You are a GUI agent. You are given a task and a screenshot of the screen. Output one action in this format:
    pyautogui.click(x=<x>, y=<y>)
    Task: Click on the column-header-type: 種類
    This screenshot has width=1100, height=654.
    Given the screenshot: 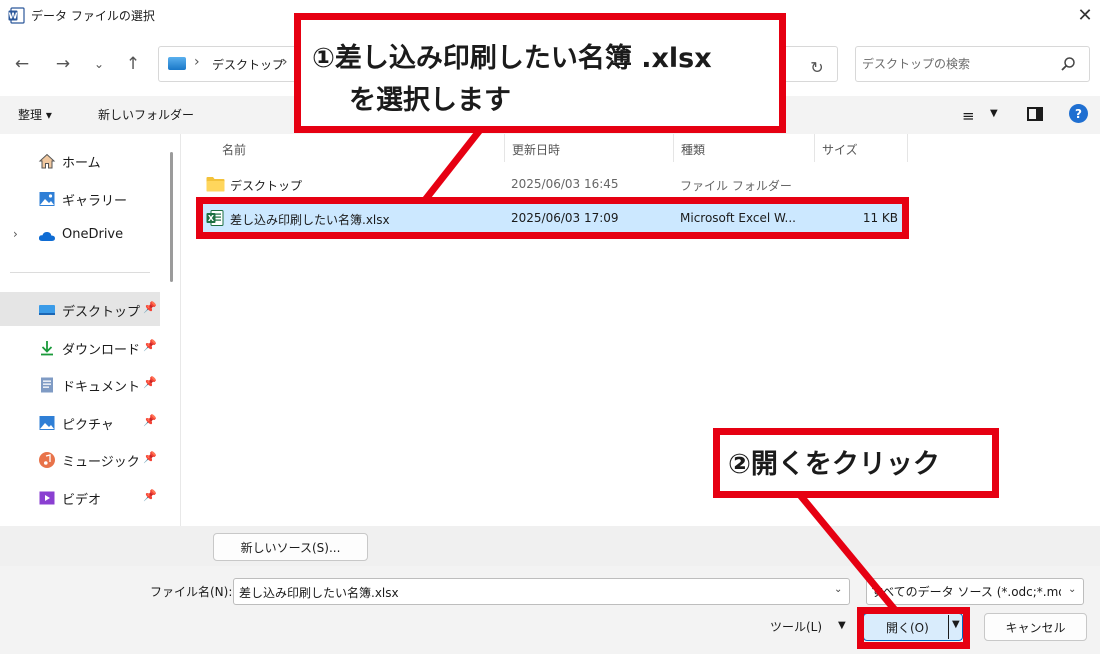 What is the action you would take?
    pyautogui.click(x=693, y=149)
    